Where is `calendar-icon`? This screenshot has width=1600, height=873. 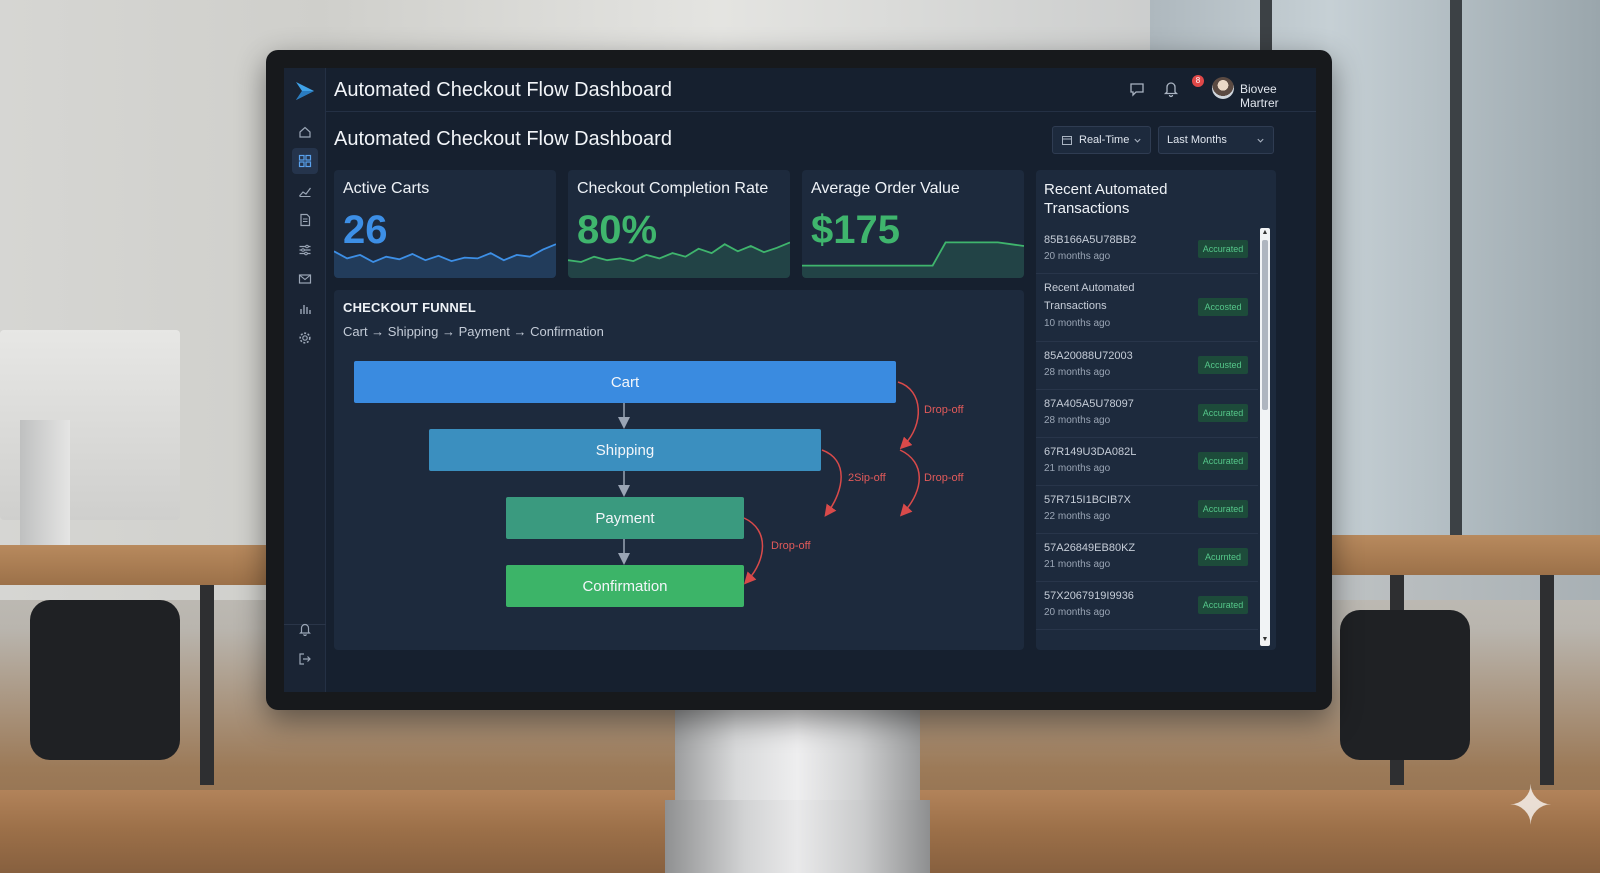 calendar-icon is located at coordinates (1067, 140).